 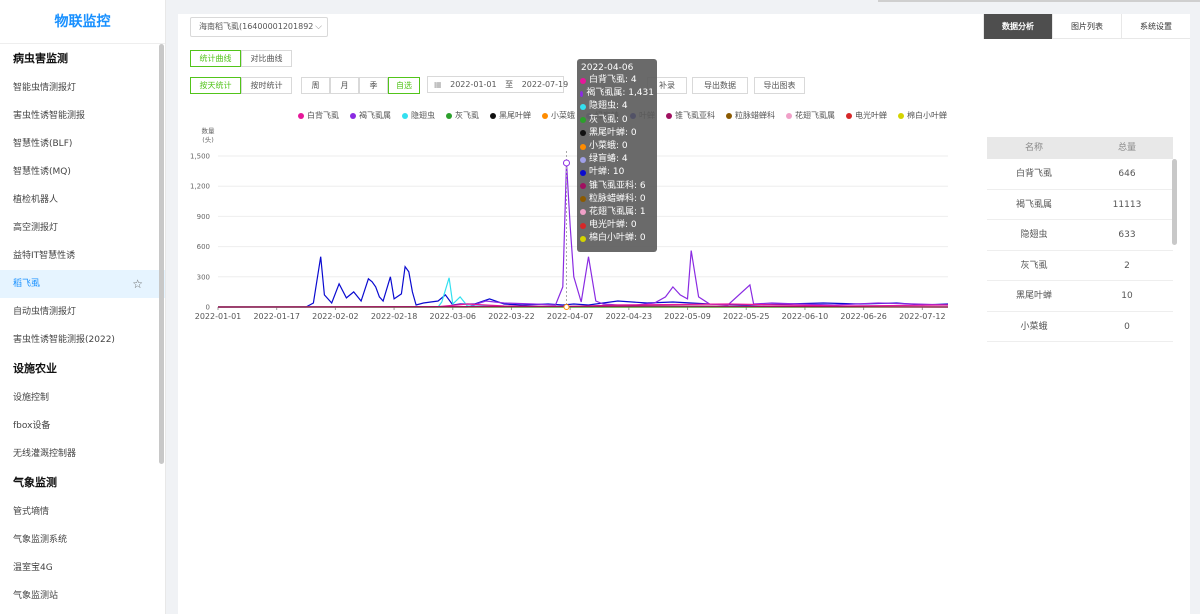 What do you see at coordinates (161, 254) in the screenshot?
I see `sidebar-scrollbar` at bounding box center [161, 254].